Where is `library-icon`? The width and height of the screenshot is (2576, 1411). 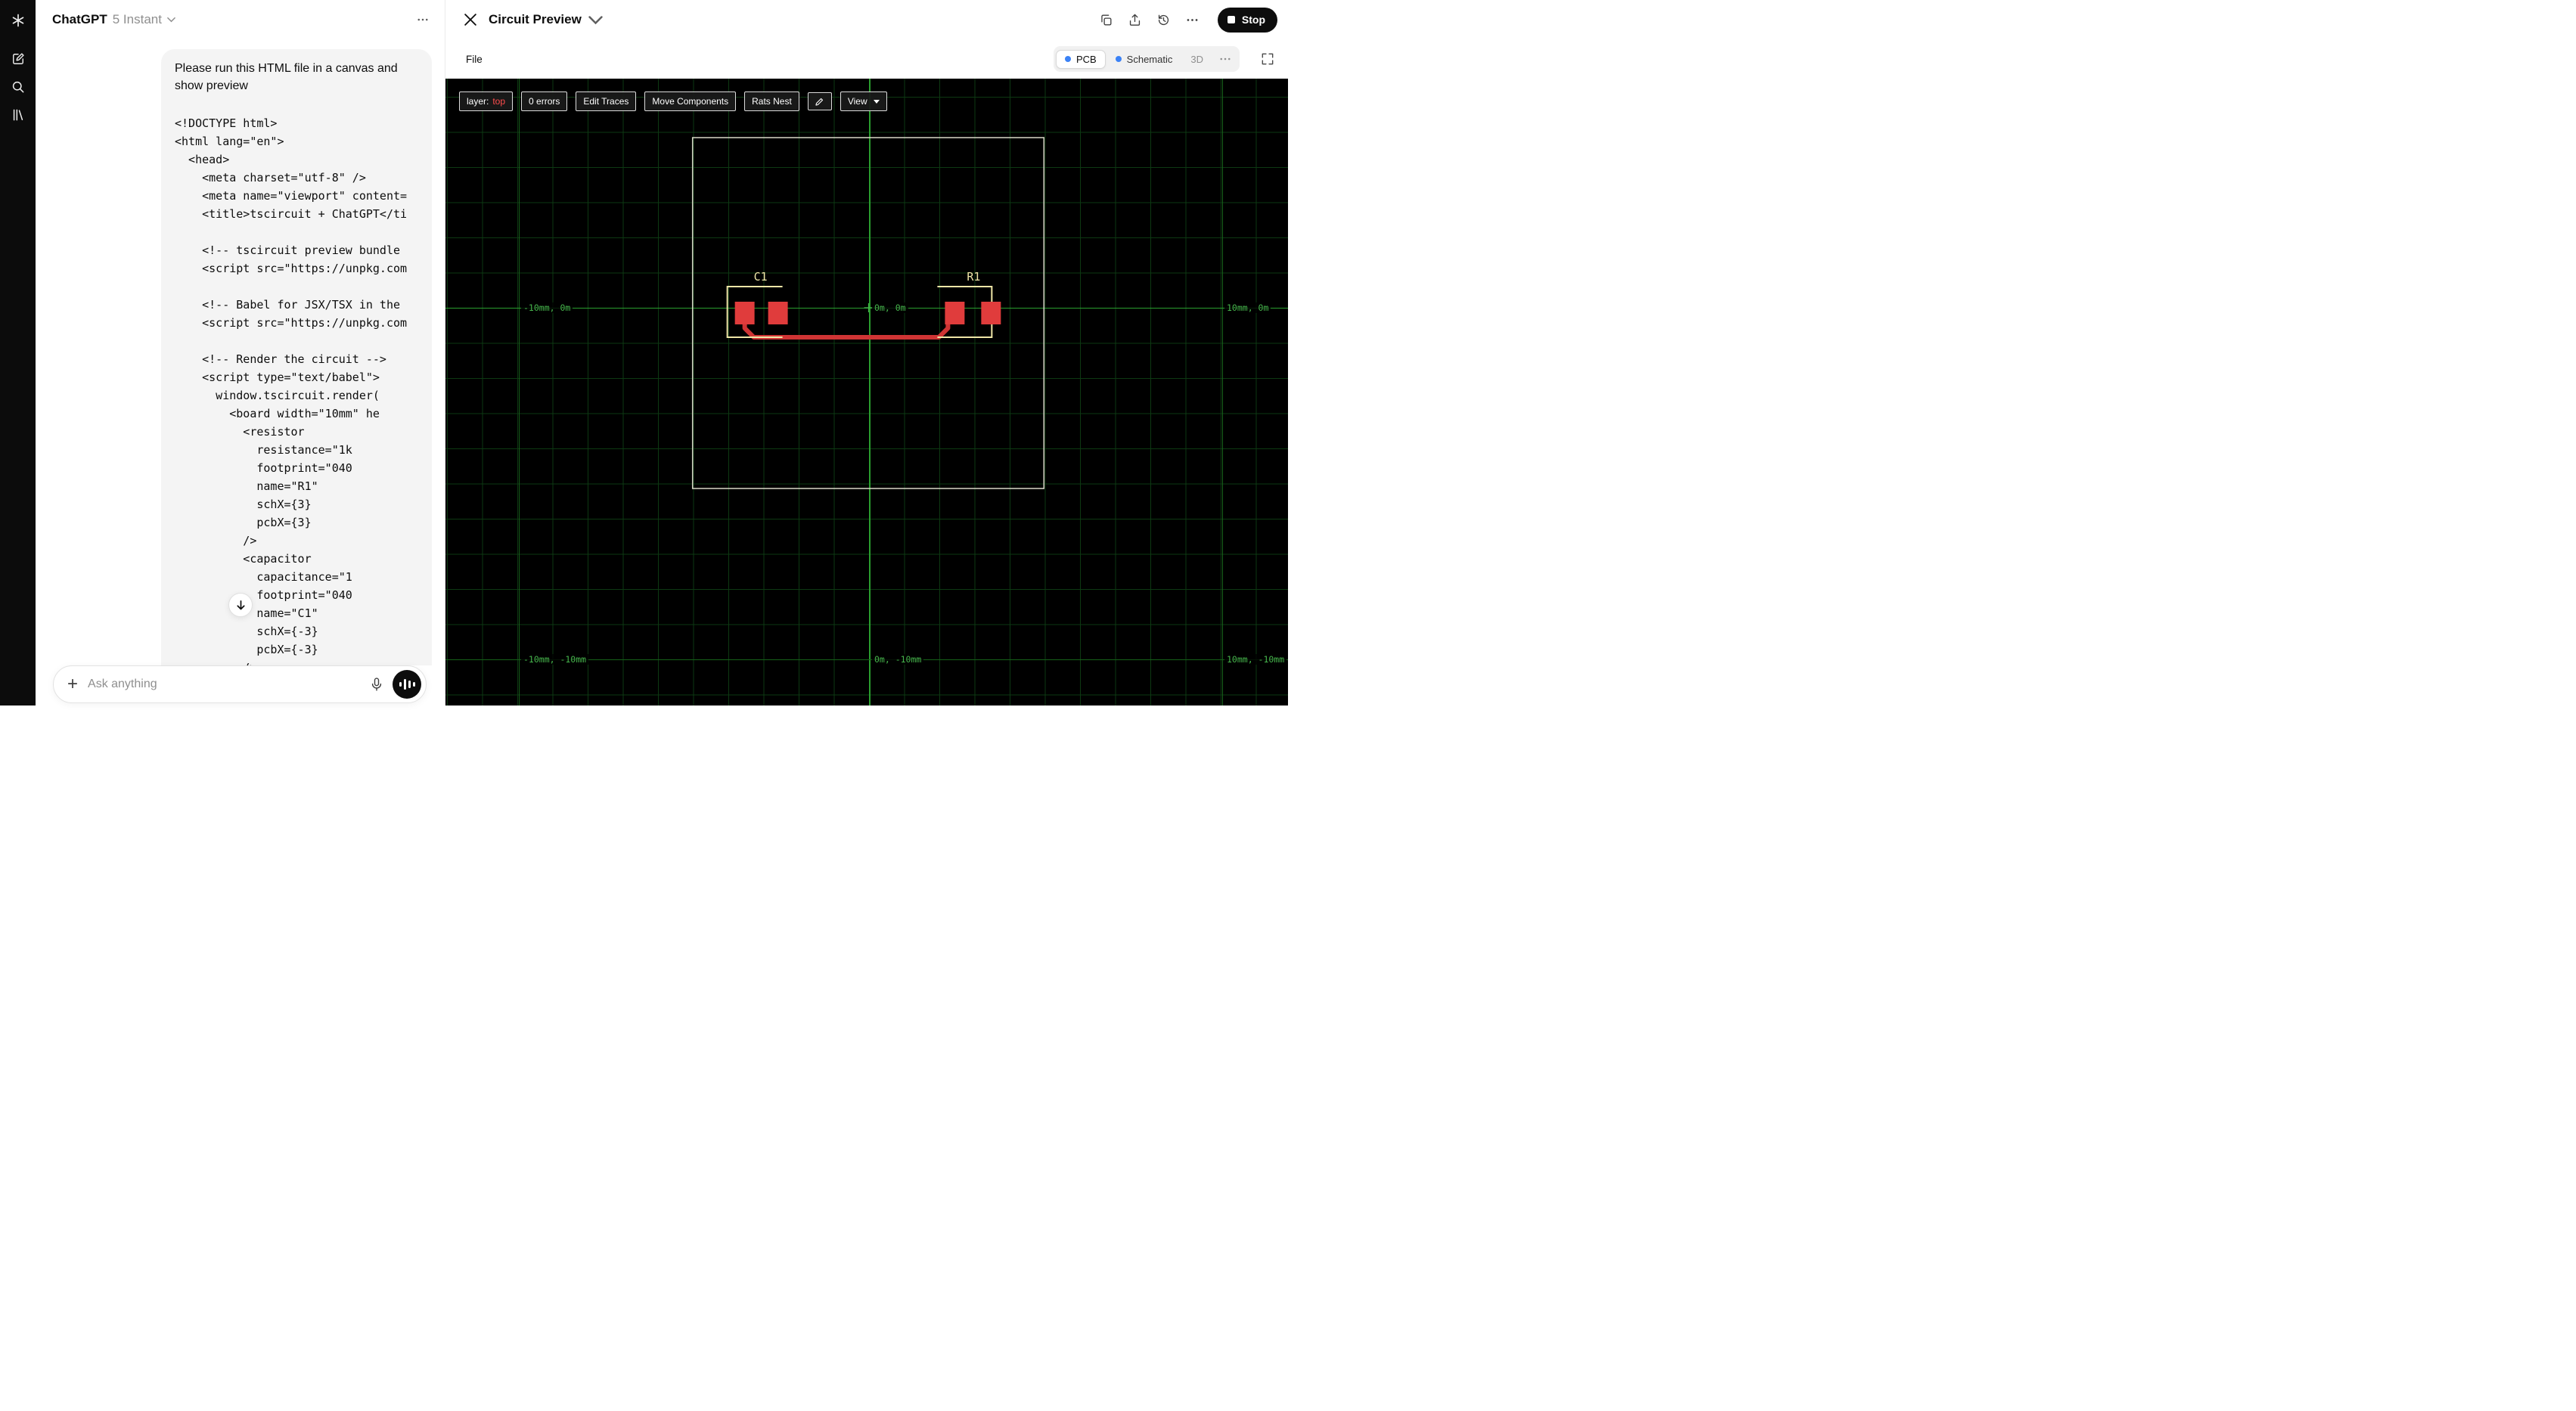
library-icon is located at coordinates (18, 115).